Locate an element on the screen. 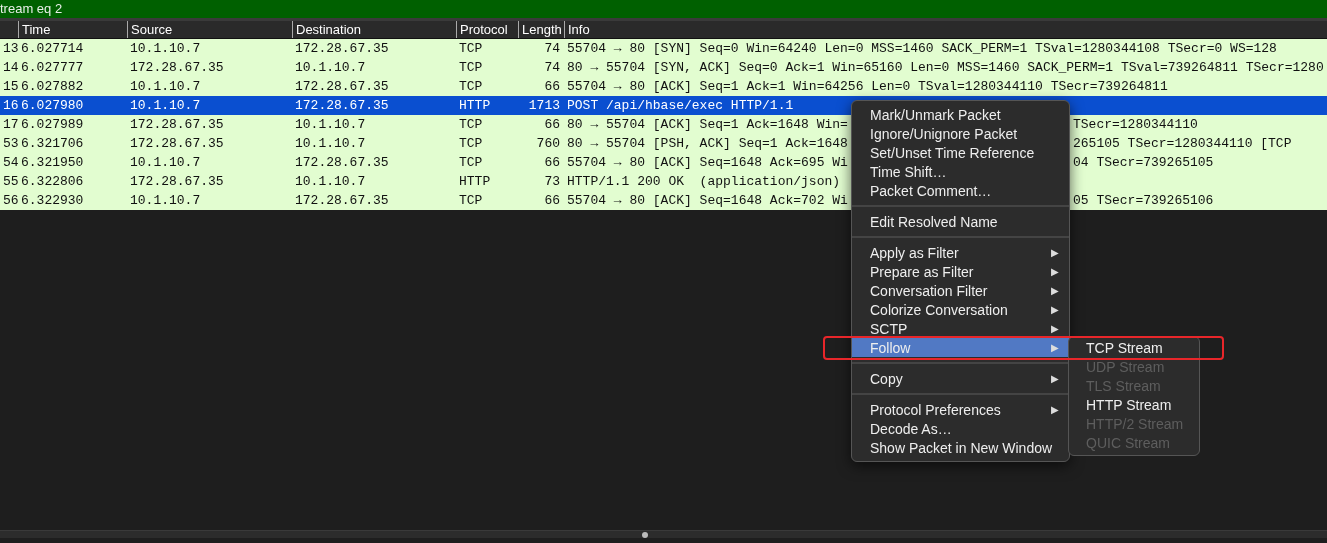 Image resolution: width=1327 pixels, height=543 pixels. table-cell-text: 05 TSecr=739265106 is located at coordinates (1143, 201).